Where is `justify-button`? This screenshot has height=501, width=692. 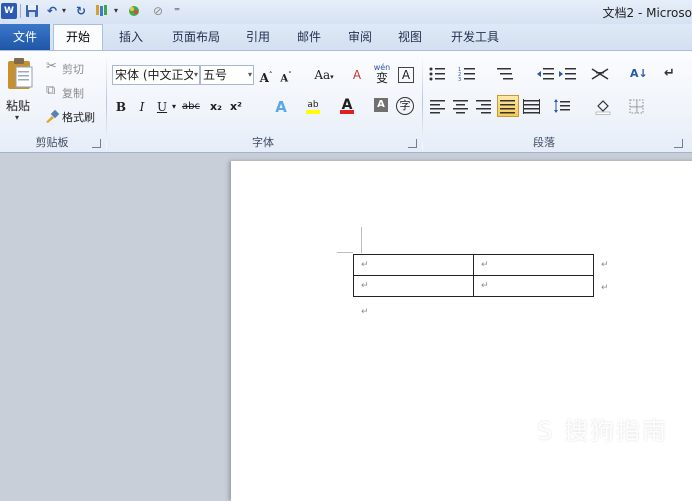
justify-button is located at coordinates (508, 106).